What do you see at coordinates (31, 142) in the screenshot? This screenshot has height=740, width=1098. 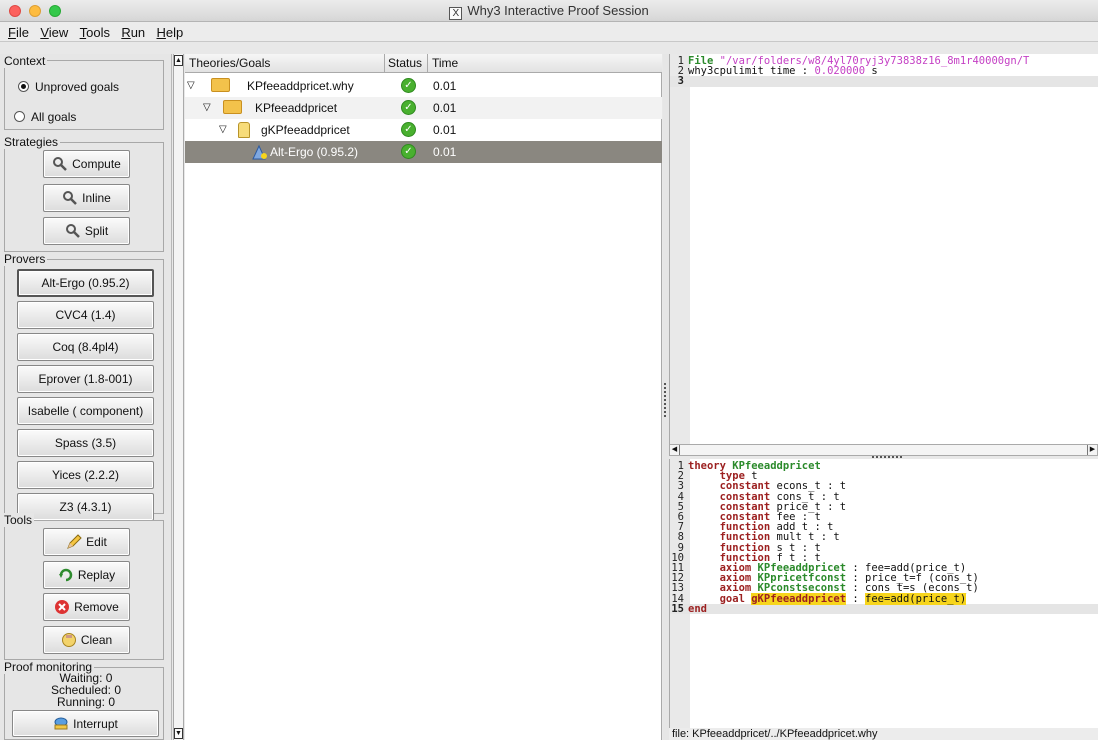 I see `strategies-title: Strategies` at bounding box center [31, 142].